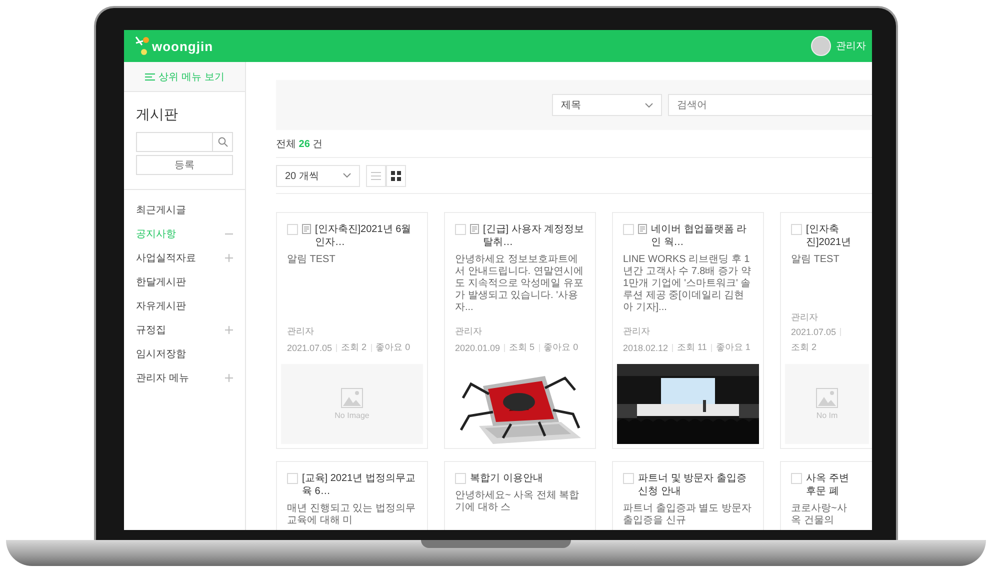  Describe the element at coordinates (477, 347) in the screenshot. I see `post-date: 2020.01.09` at that location.